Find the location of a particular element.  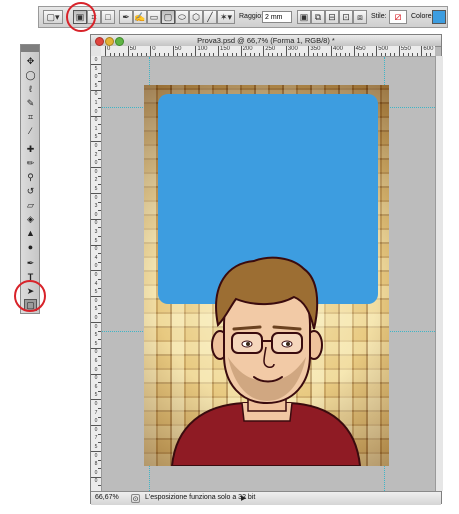

freeform-pen-option: ✍ is located at coordinates (140, 17).